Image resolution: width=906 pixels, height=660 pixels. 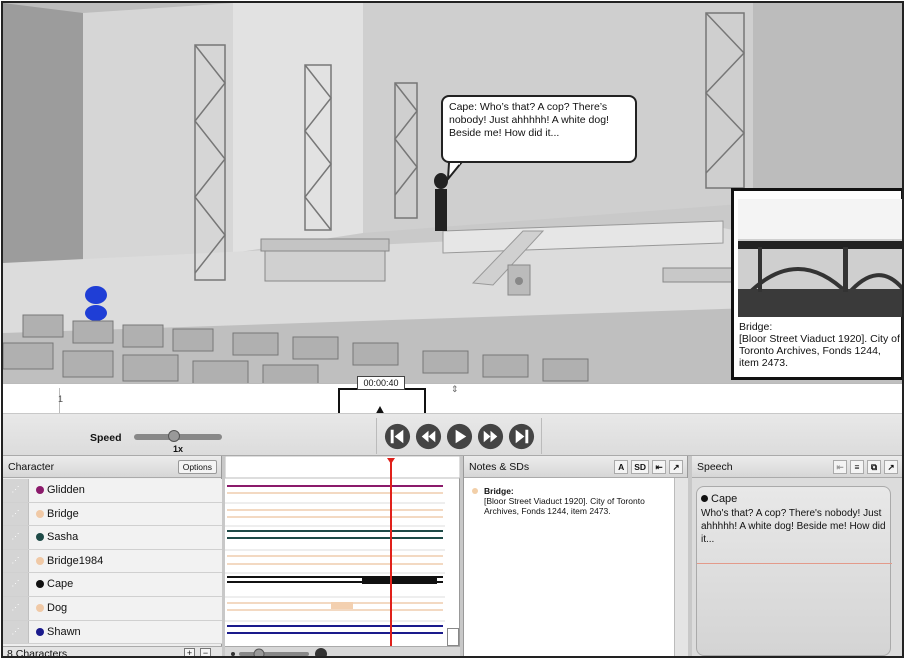 What do you see at coordinates (891, 467) in the screenshot?
I see `speech-expand-icon: ↗` at bounding box center [891, 467].